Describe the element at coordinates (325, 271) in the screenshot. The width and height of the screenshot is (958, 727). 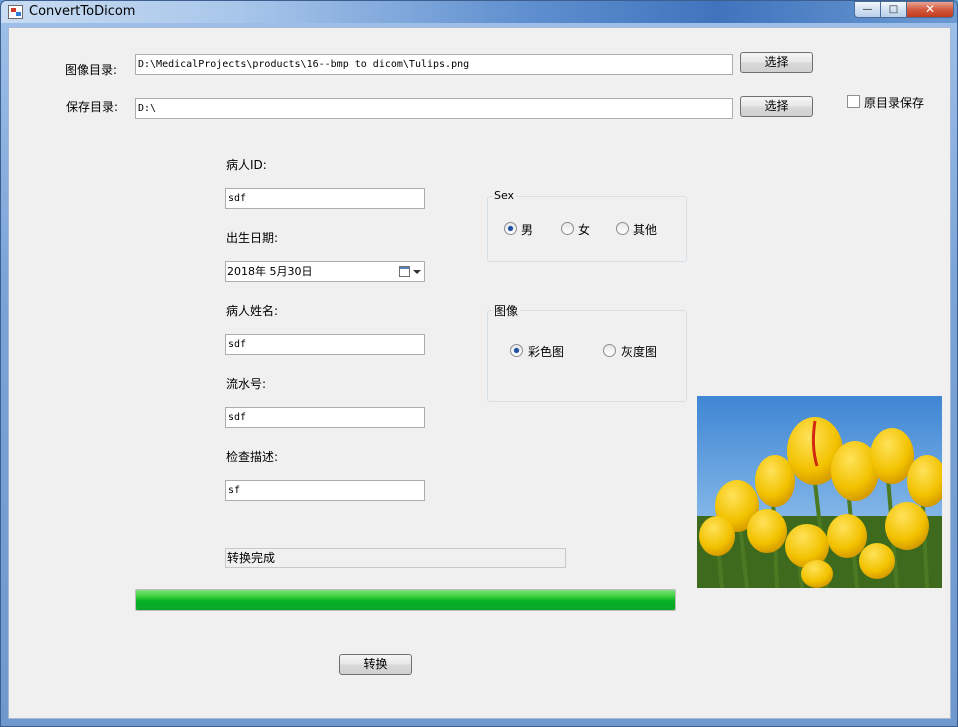
I see `birth-date-picker: 2018年 5月30日` at that location.